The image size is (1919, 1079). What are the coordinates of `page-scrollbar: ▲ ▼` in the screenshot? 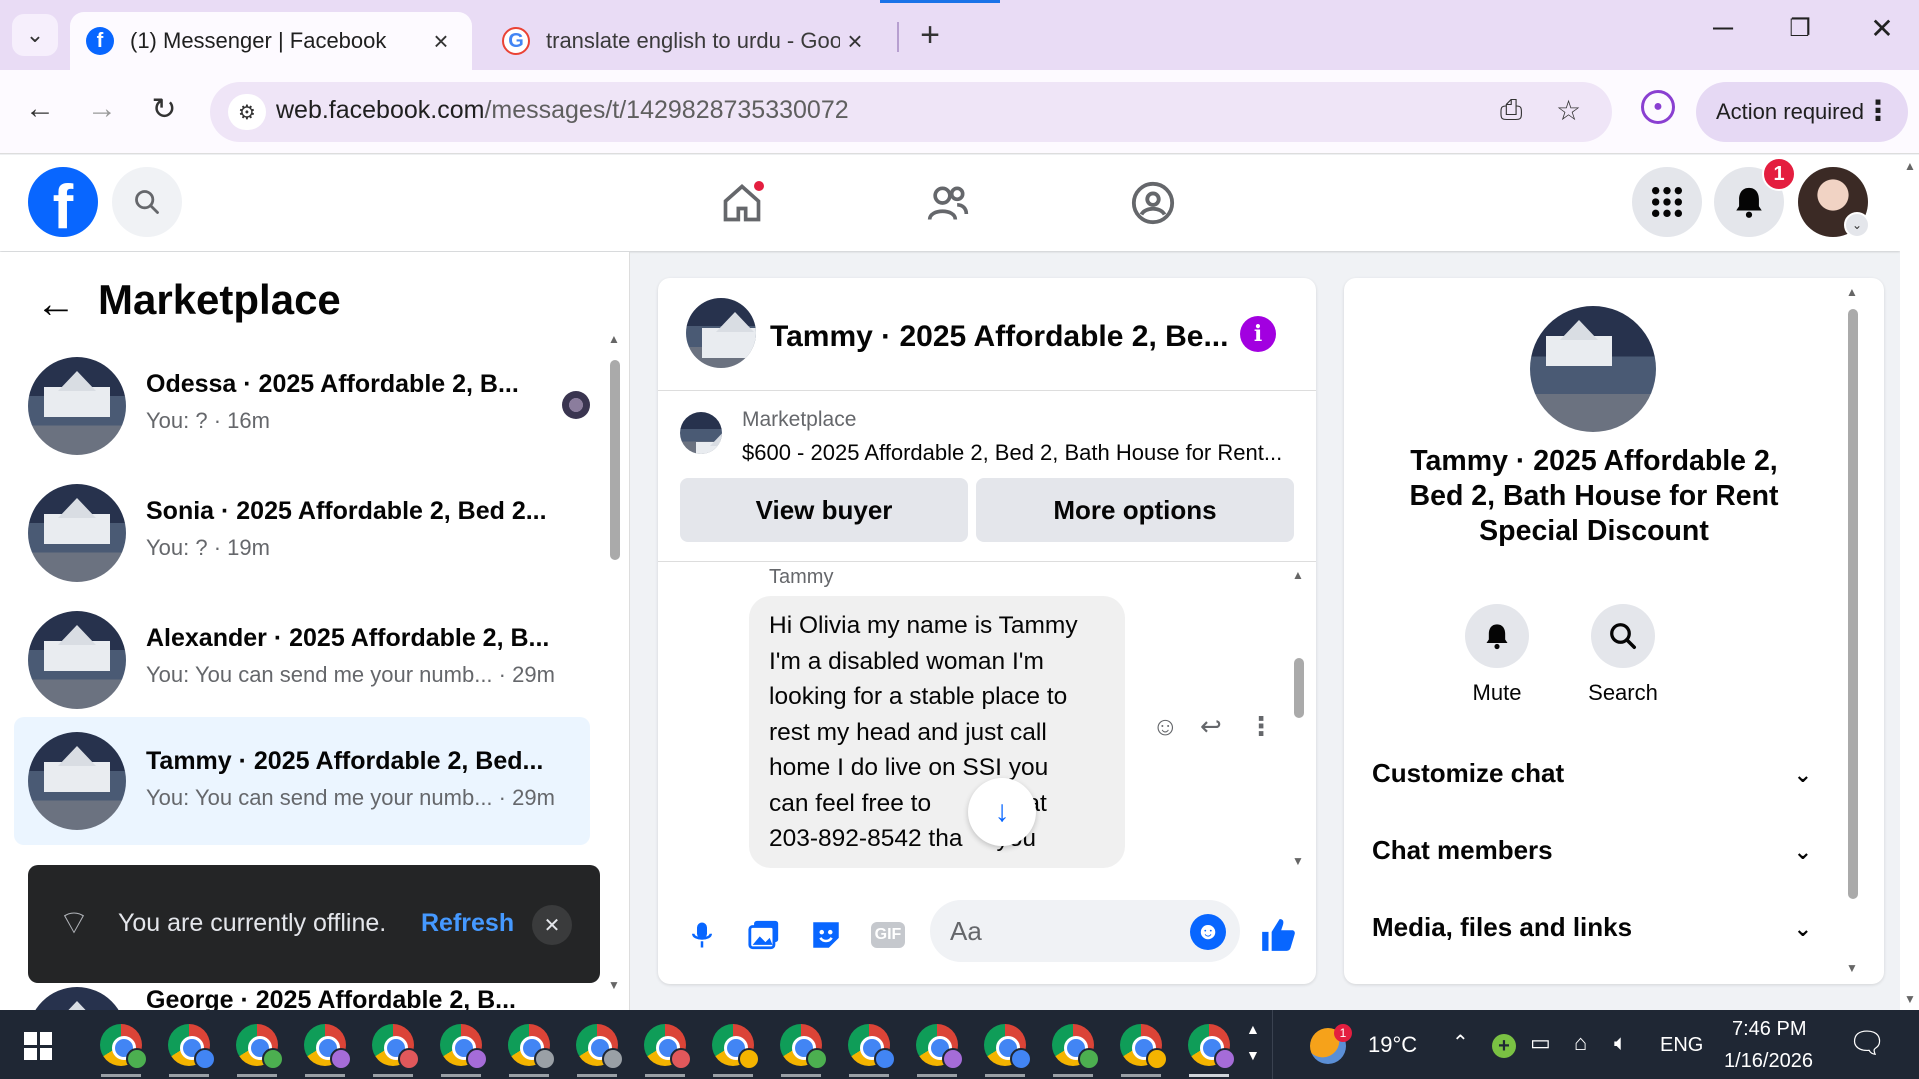 It's located at (1909, 582).